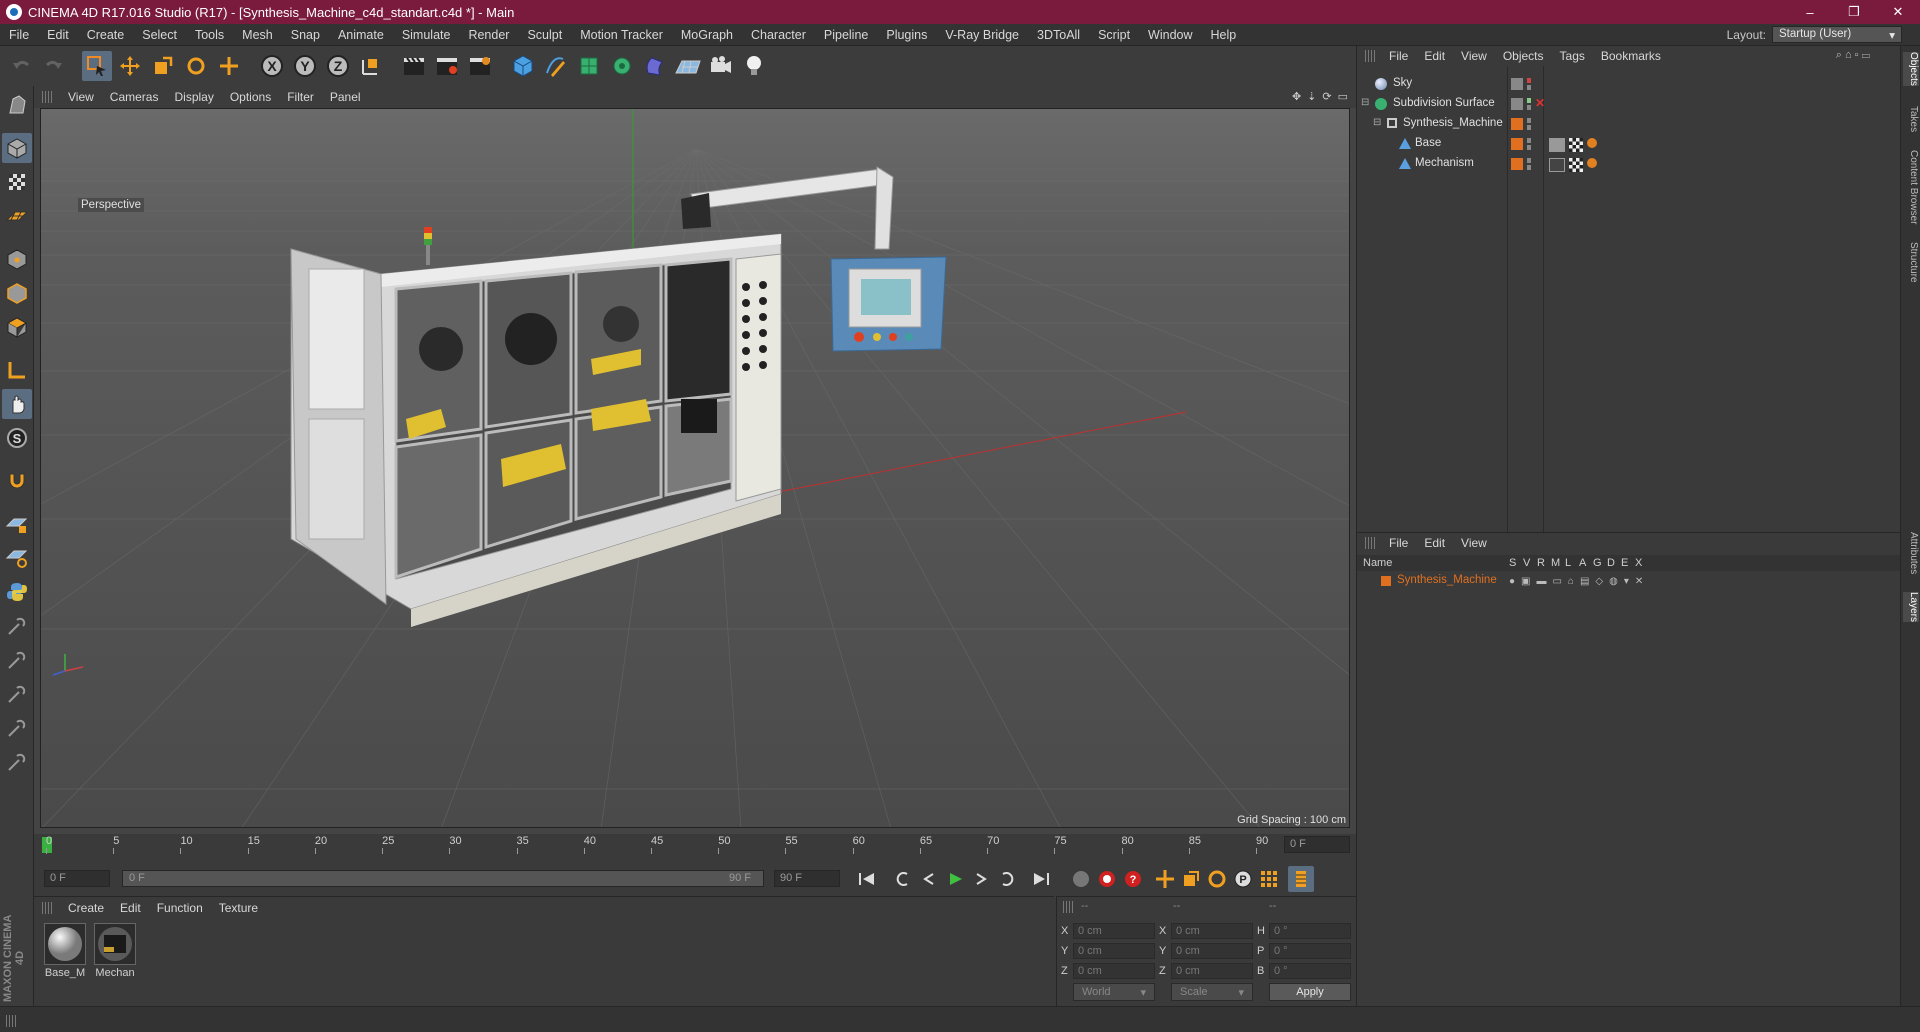  Describe the element at coordinates (1911, 119) in the screenshot. I see `tab-takes: Takes` at that location.